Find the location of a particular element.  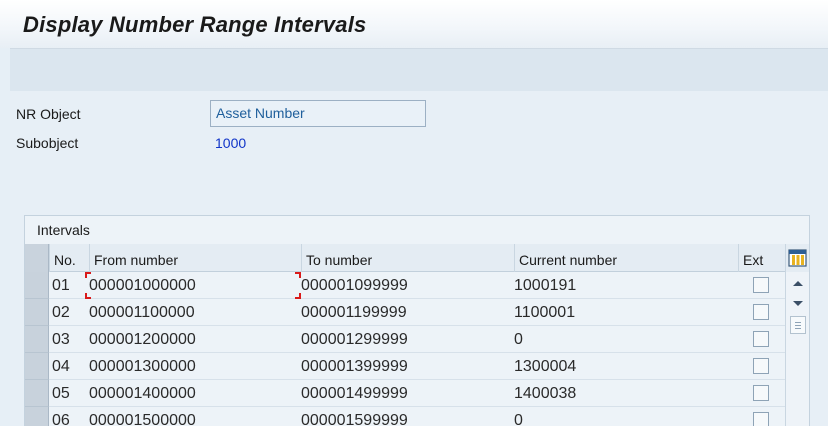

table-row: 03 000001200000 000001299999 0 is located at coordinates (405, 339).